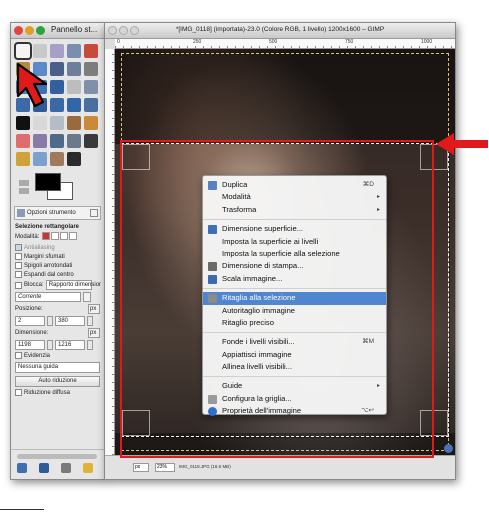 The width and height of the screenshot is (489, 514). I want to click on fixed-dropdown: Rapporto dimensior, so click(73, 285).